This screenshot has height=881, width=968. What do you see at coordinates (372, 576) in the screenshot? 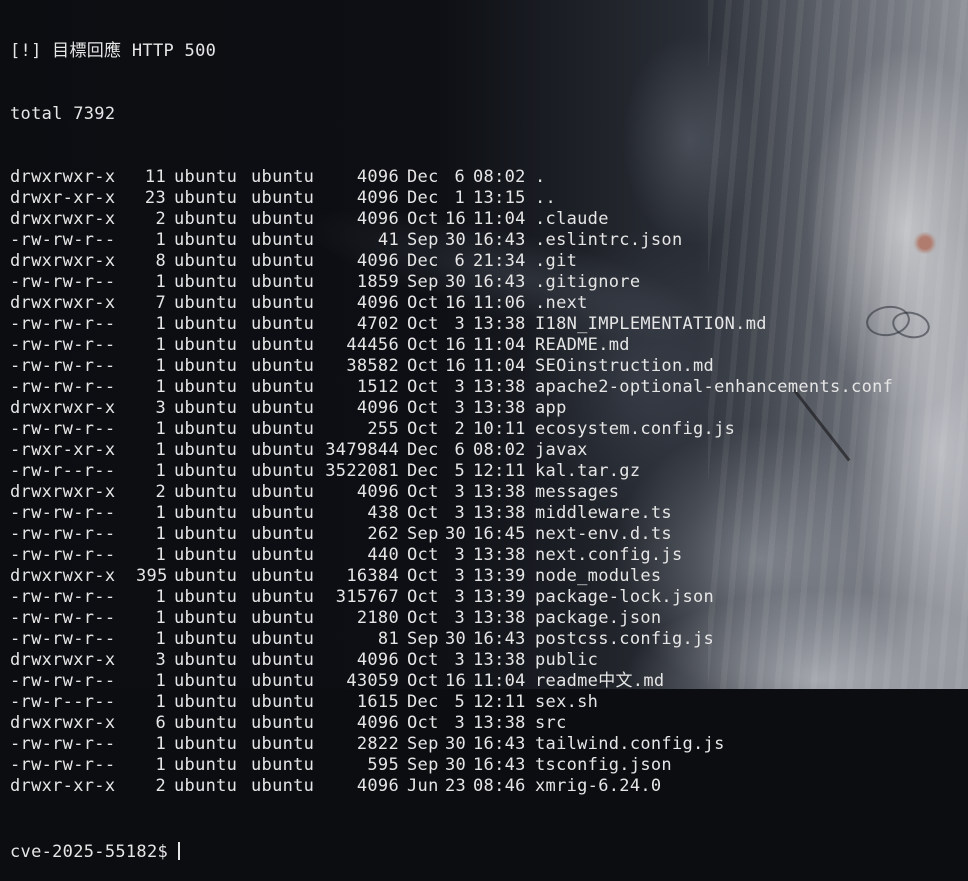
I see `entry-size: 16384` at bounding box center [372, 576].